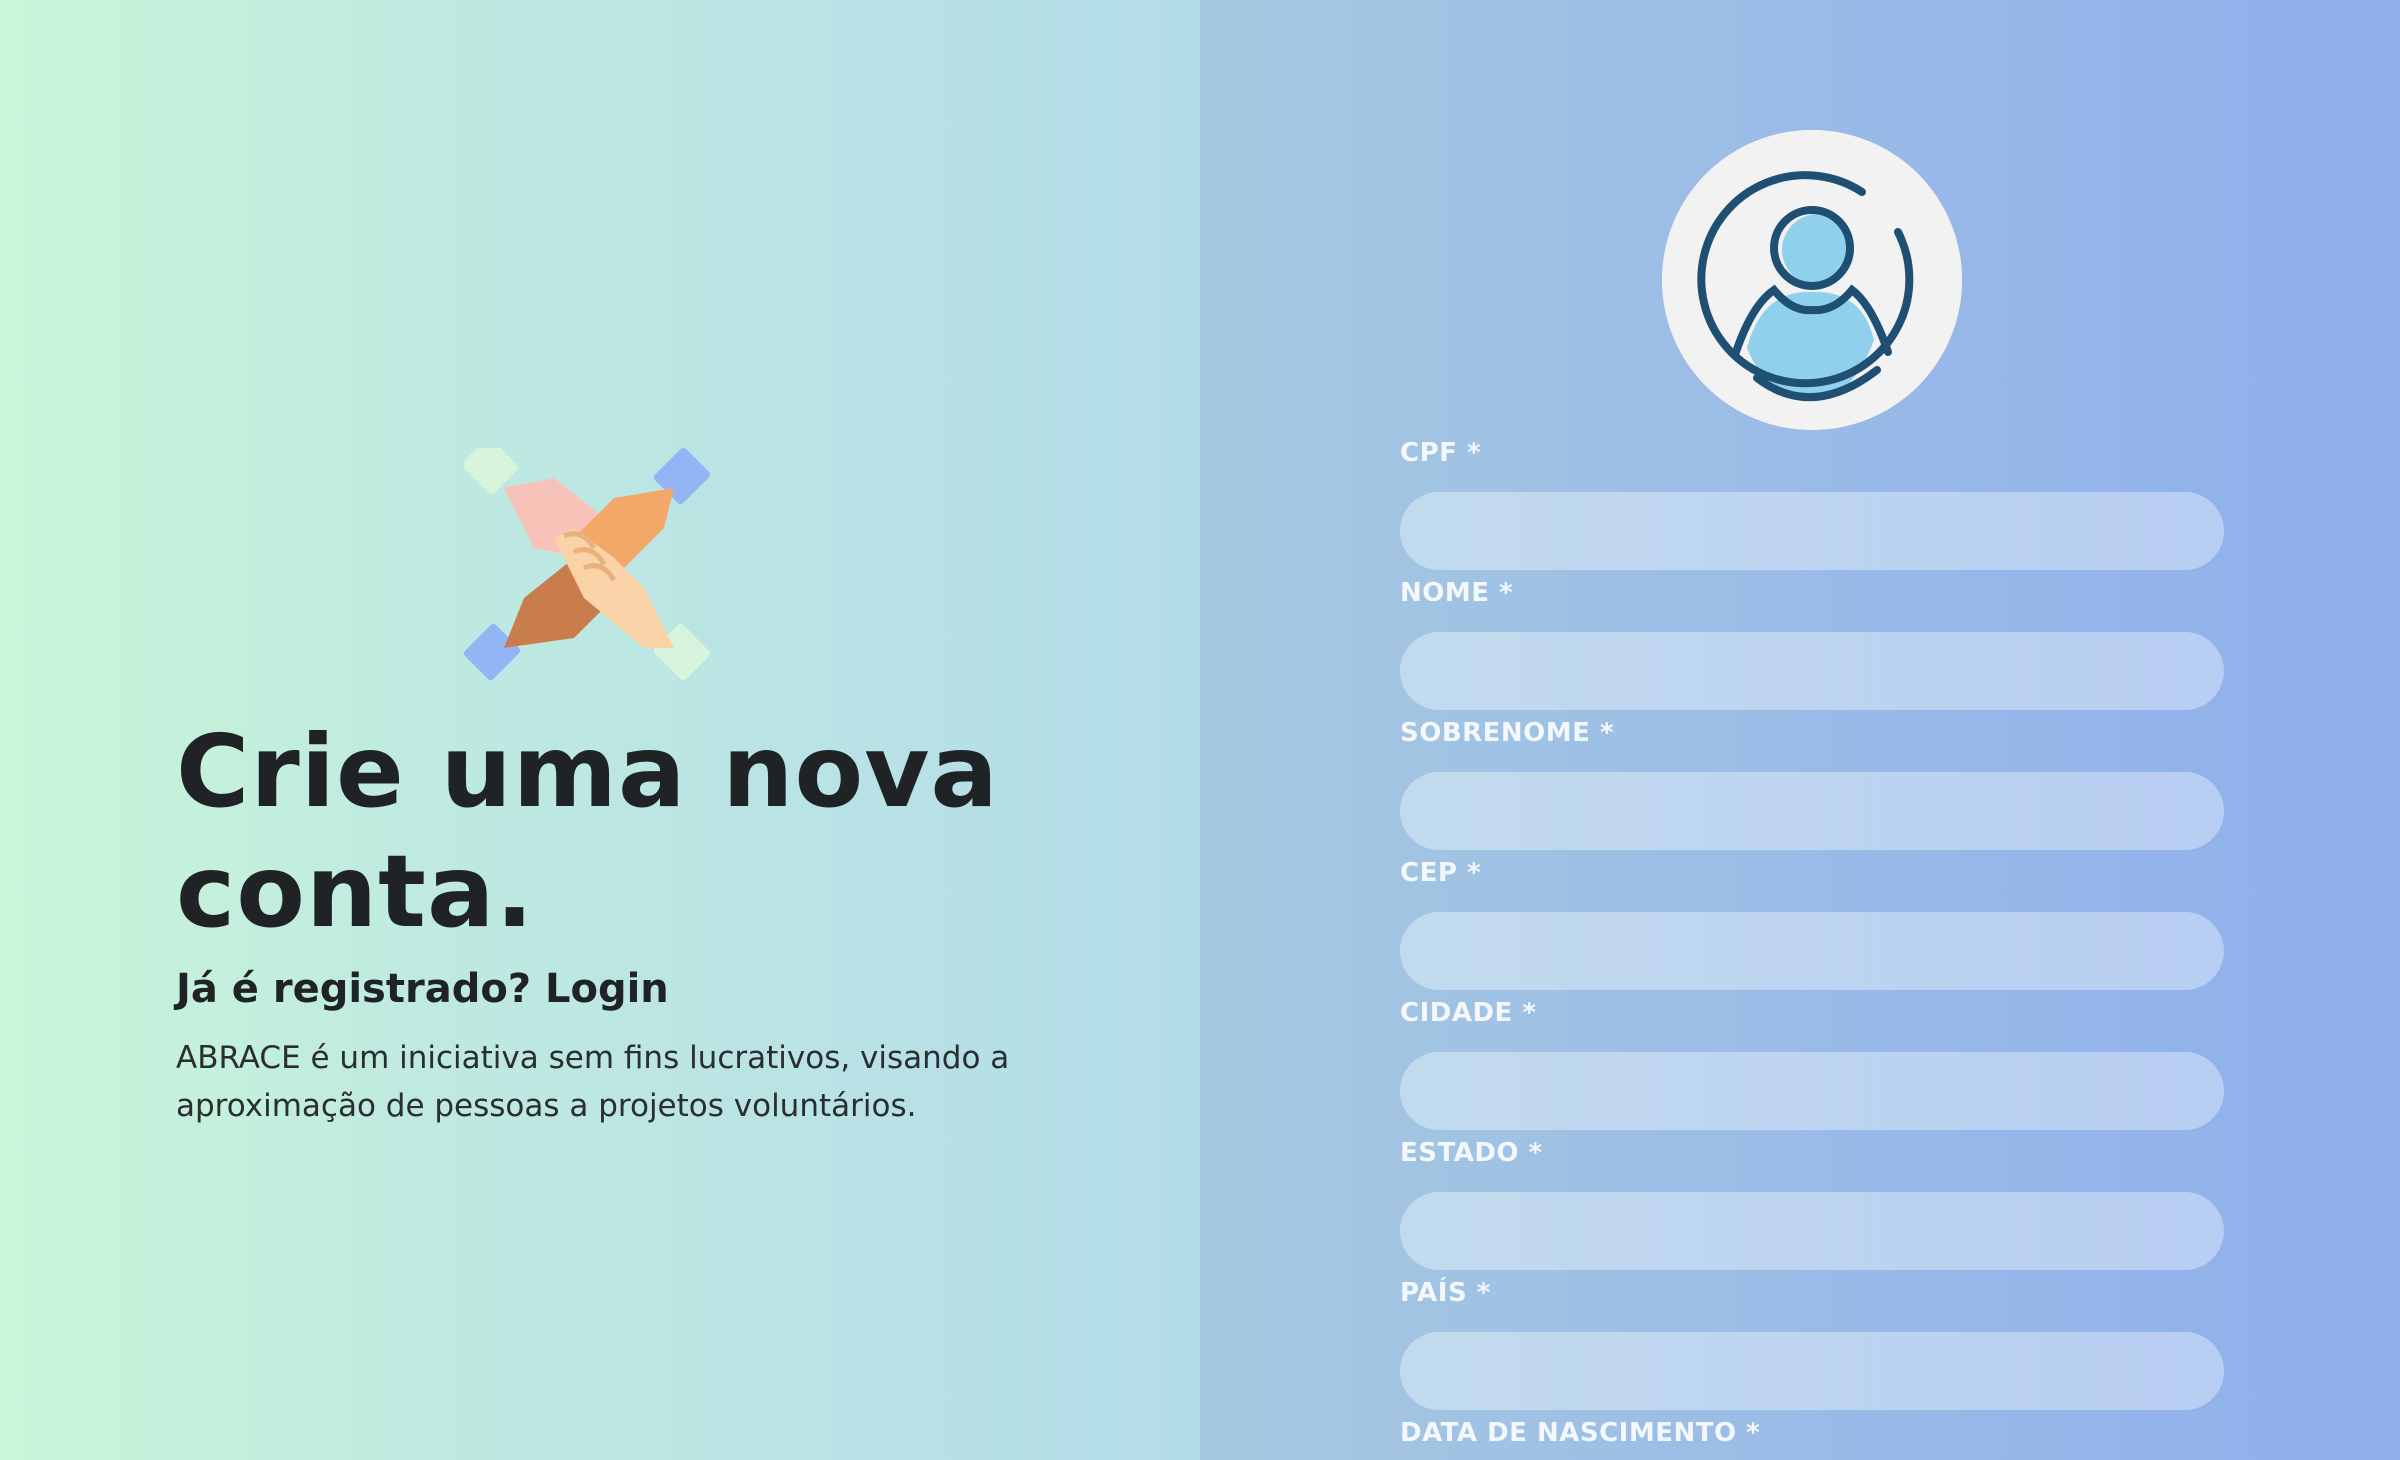 Image resolution: width=2400 pixels, height=1460 pixels. What do you see at coordinates (1441, 453) in the screenshot?
I see `cpf-label: CPF *` at bounding box center [1441, 453].